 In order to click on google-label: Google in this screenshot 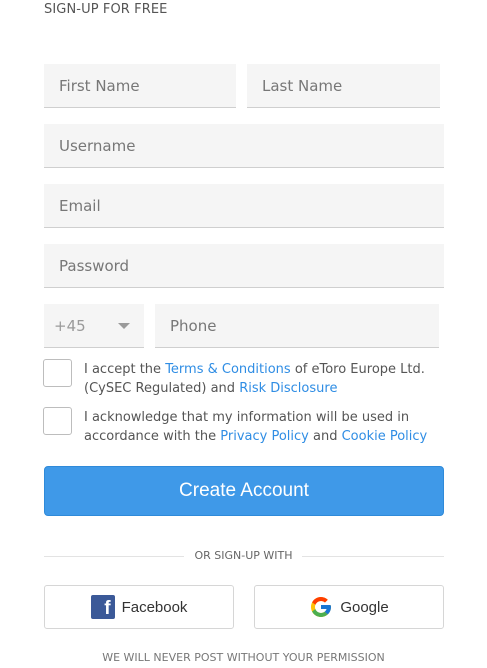, I will do `click(364, 607)`.